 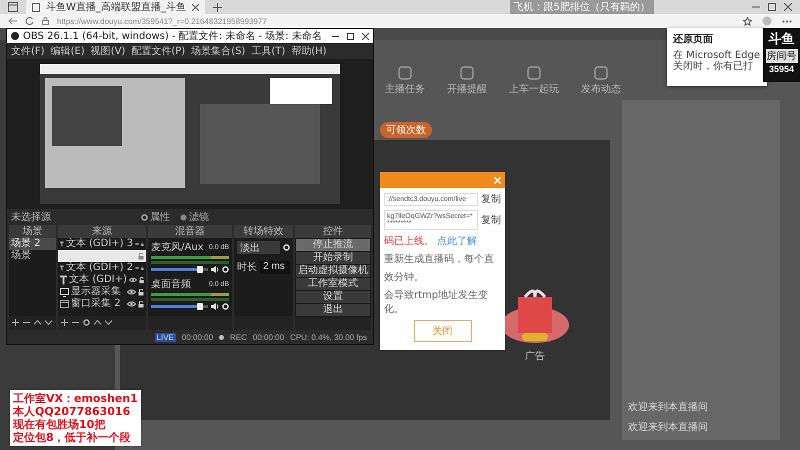 What do you see at coordinates (268, 51) in the screenshot?
I see `menu-item: 工具(T)` at bounding box center [268, 51].